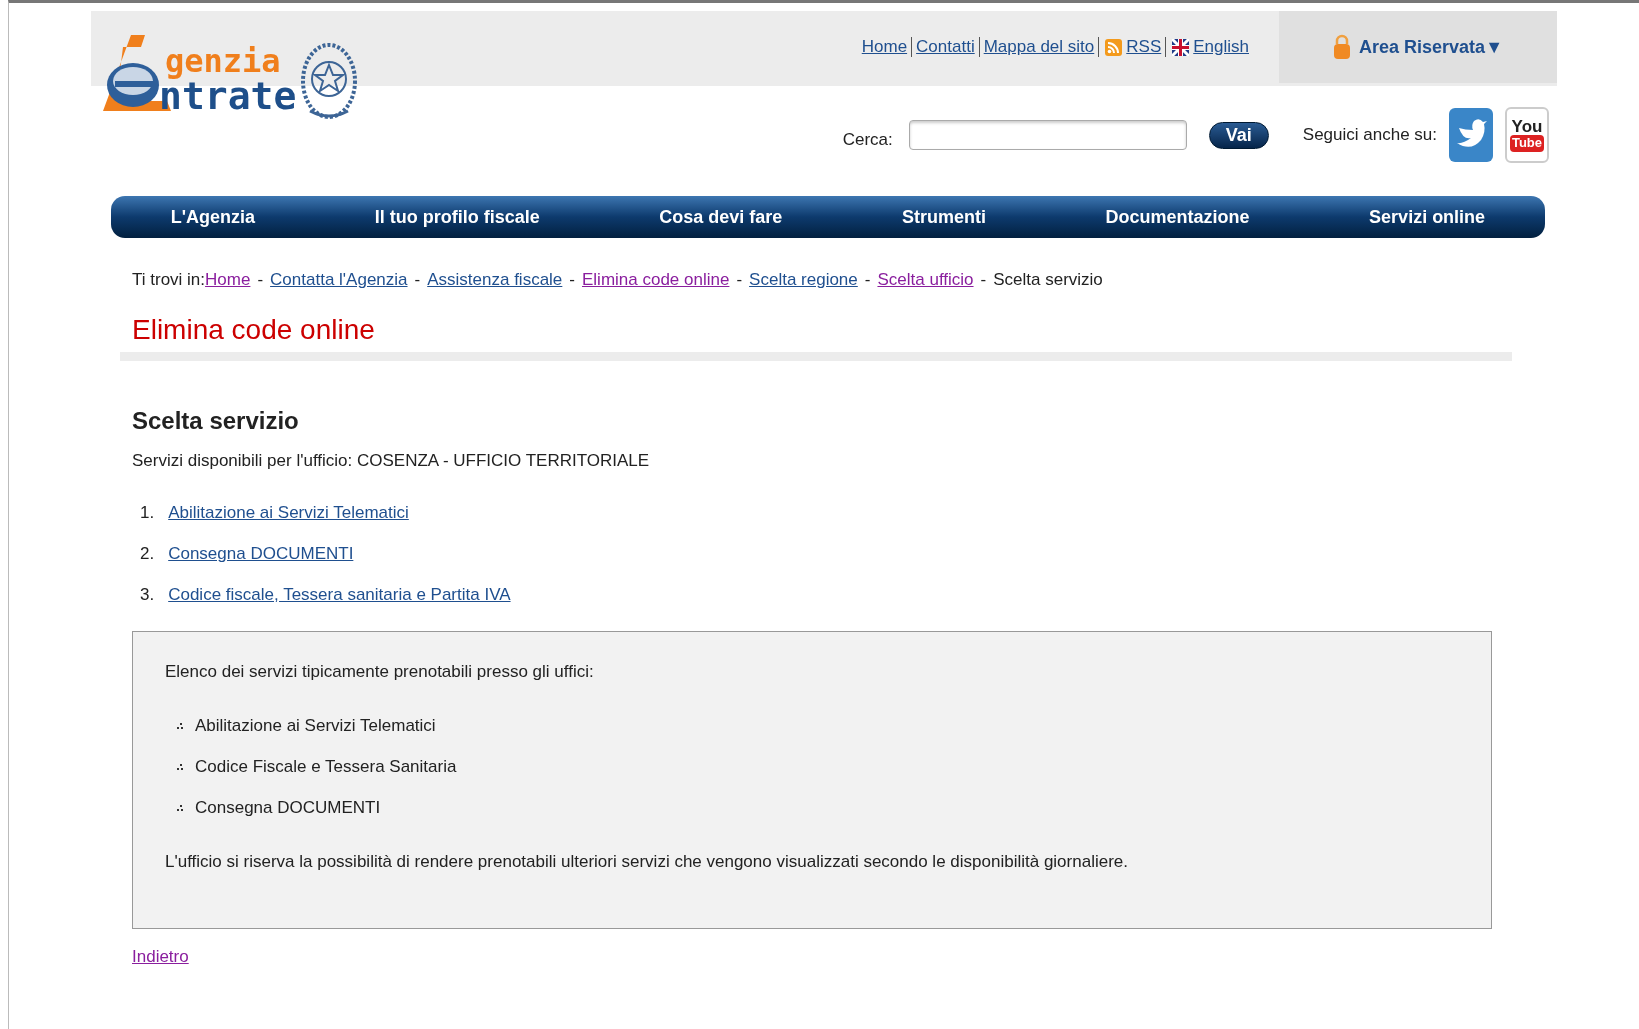 The height and width of the screenshot is (1029, 1639). What do you see at coordinates (228, 280) in the screenshot?
I see `breadcrumb-link: Home` at bounding box center [228, 280].